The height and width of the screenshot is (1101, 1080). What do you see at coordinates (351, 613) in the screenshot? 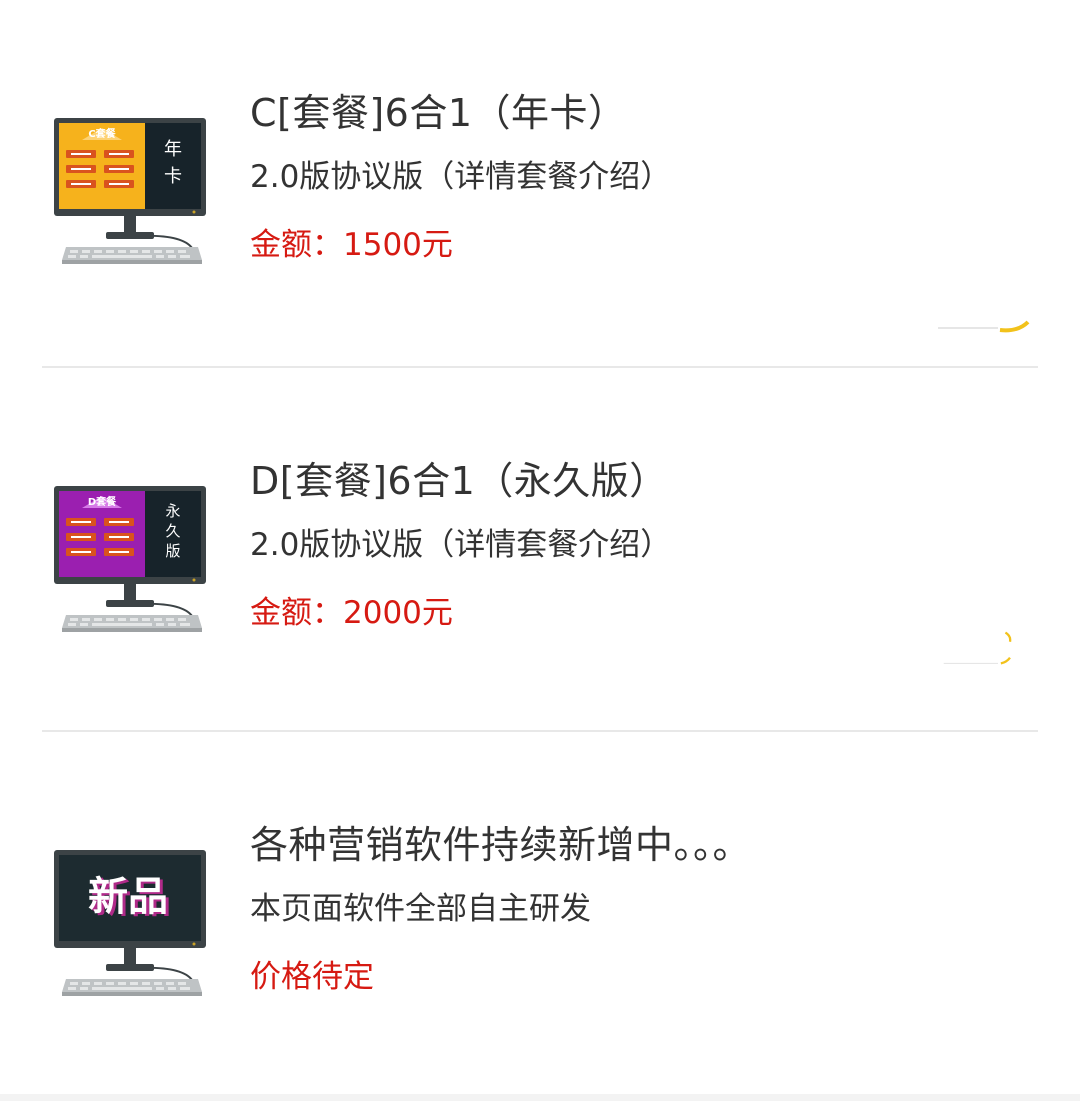
I see `product-price: 金额：2000元` at bounding box center [351, 613].